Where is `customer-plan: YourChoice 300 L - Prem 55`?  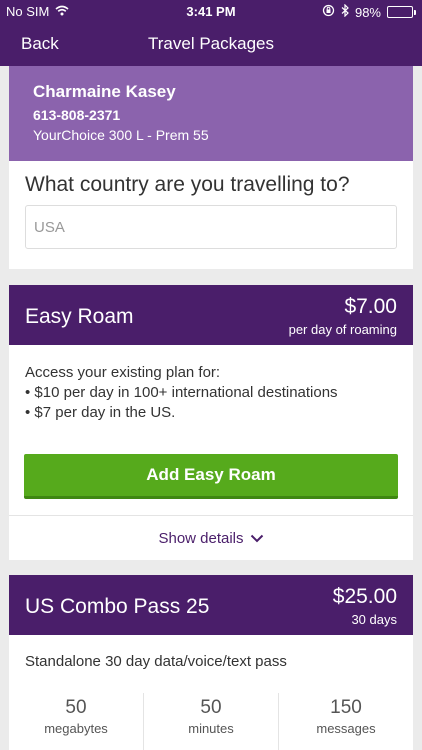
customer-plan: YourChoice 300 L - Prem 55 is located at coordinates (121, 135).